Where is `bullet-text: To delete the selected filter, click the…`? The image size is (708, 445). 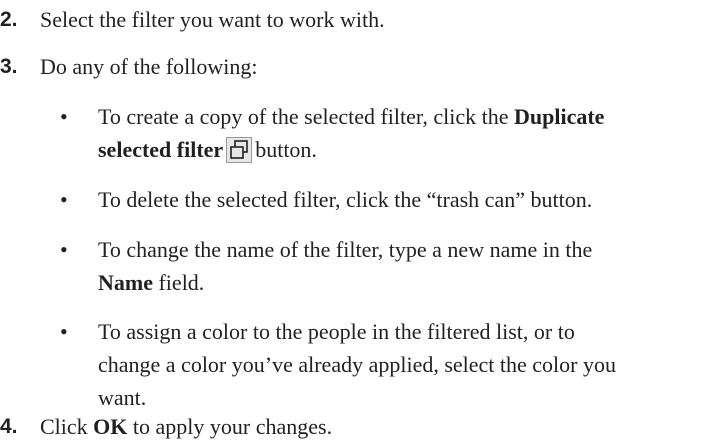 bullet-text: To delete the selected filter, click the… is located at coordinates (345, 199).